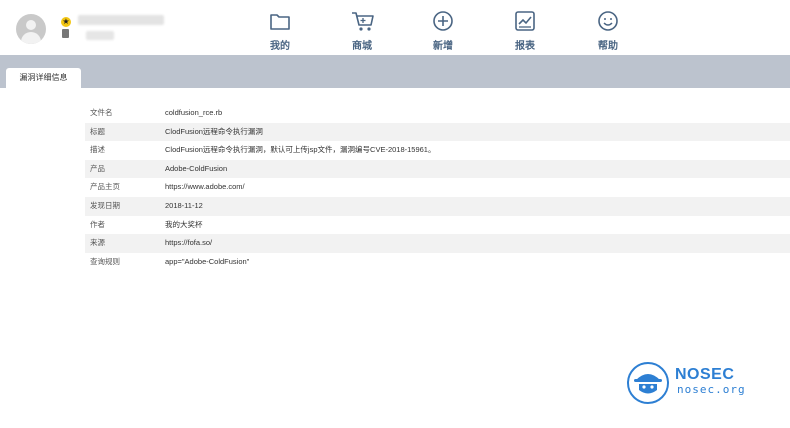 The height and width of the screenshot is (428, 790). I want to click on top-header: ★ 我的 商城 新增 报表 帮助, so click(395, 27).